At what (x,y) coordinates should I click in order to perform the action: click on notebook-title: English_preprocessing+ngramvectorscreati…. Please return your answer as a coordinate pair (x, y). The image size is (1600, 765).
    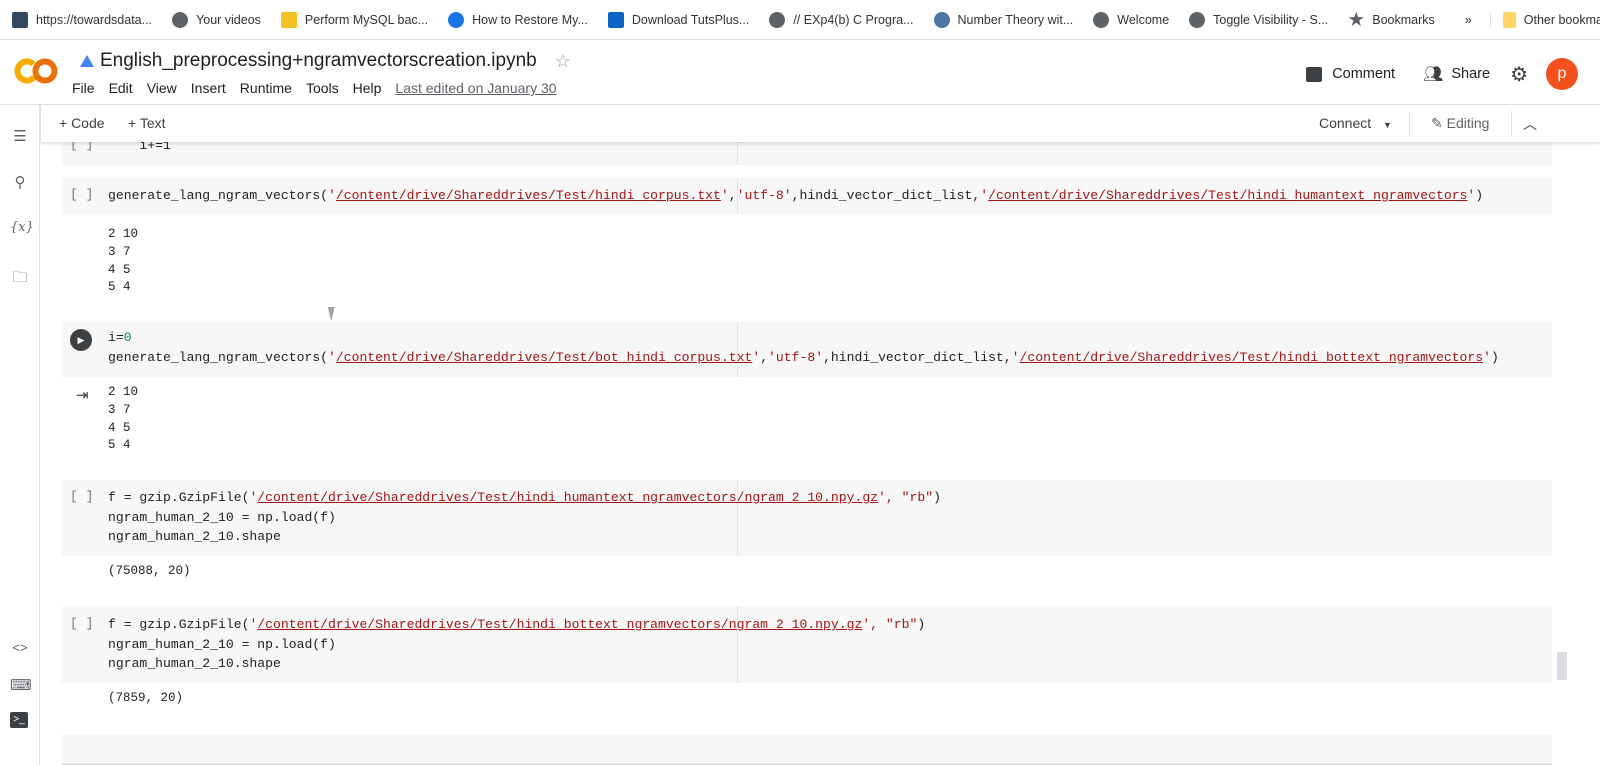
    Looking at the image, I should click on (318, 61).